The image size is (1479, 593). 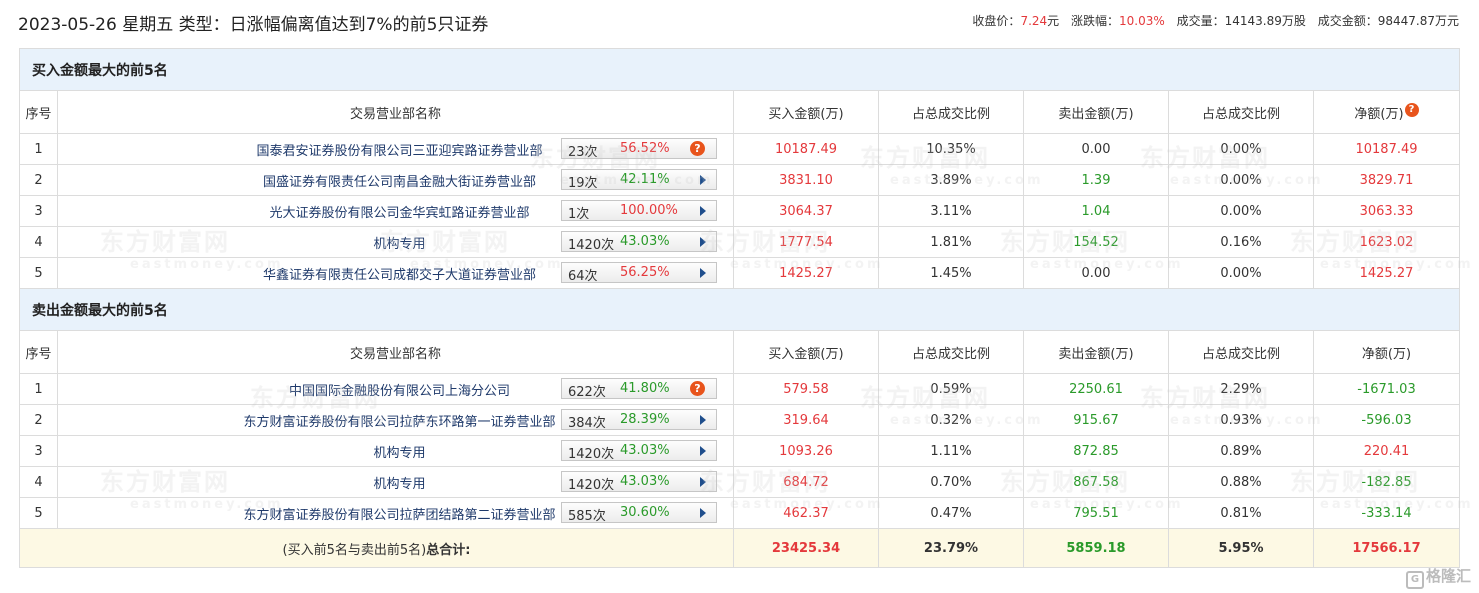 What do you see at coordinates (1096, 482) in the screenshot?
I see `sell-amount: 867.58` at bounding box center [1096, 482].